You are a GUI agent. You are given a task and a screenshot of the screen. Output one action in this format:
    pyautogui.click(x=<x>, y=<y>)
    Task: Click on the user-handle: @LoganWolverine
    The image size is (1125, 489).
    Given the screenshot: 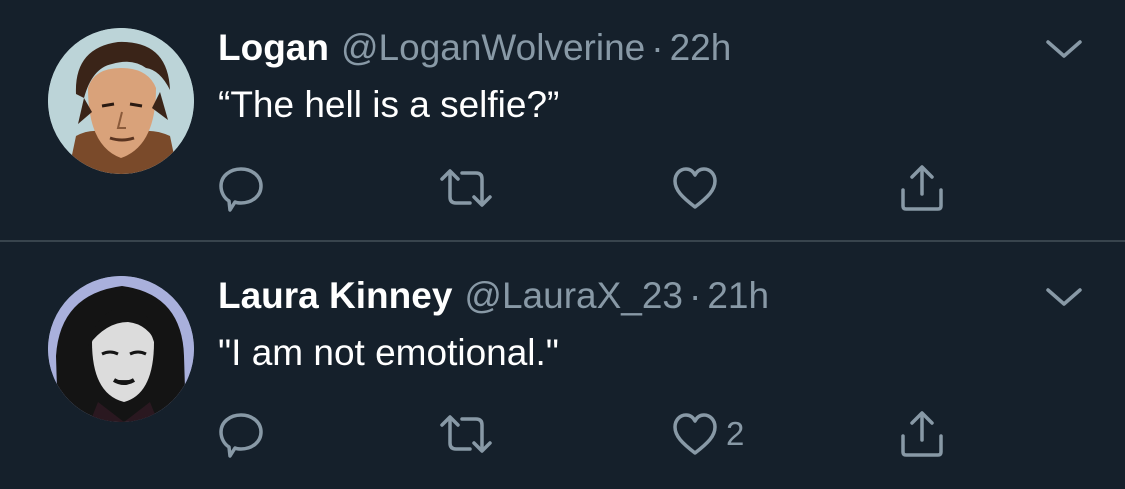 What is the action you would take?
    pyautogui.click(x=493, y=47)
    